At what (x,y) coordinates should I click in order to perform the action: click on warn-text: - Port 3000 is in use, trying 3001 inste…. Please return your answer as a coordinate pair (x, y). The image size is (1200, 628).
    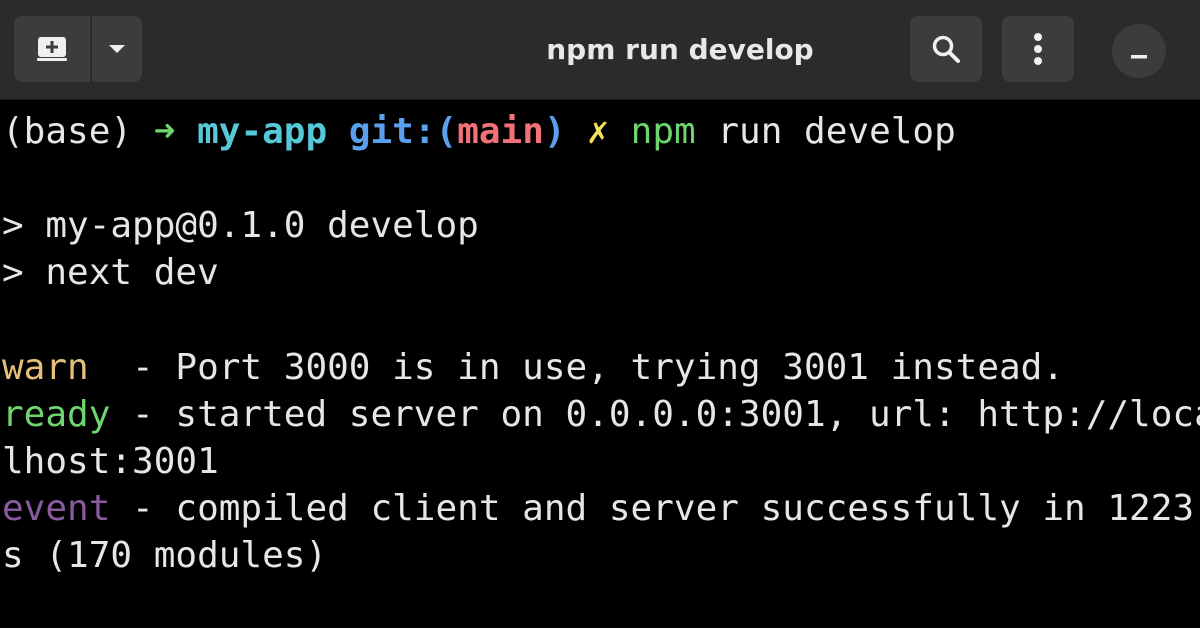
    Looking at the image, I should click on (576, 367).